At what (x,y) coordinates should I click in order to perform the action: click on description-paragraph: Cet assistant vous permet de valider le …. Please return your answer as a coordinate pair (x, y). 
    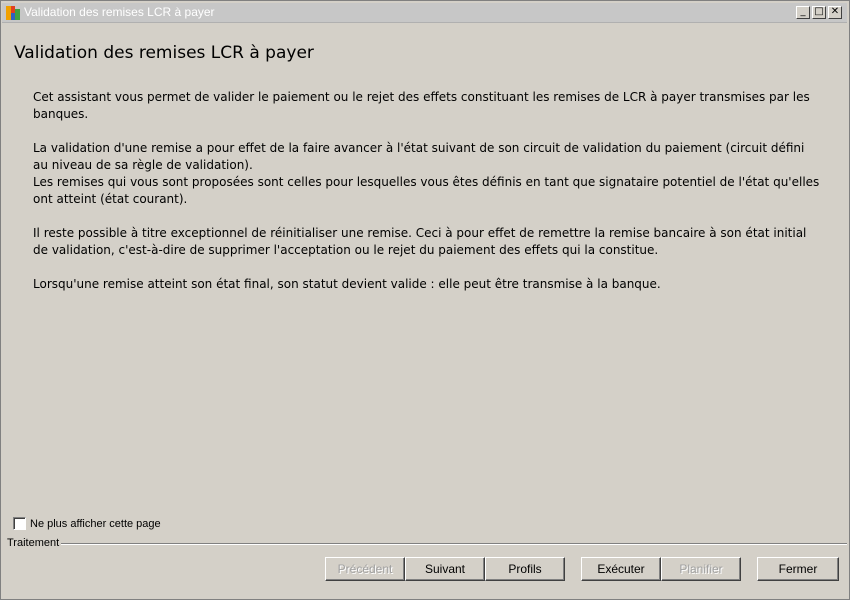
    Looking at the image, I should click on (421, 105).